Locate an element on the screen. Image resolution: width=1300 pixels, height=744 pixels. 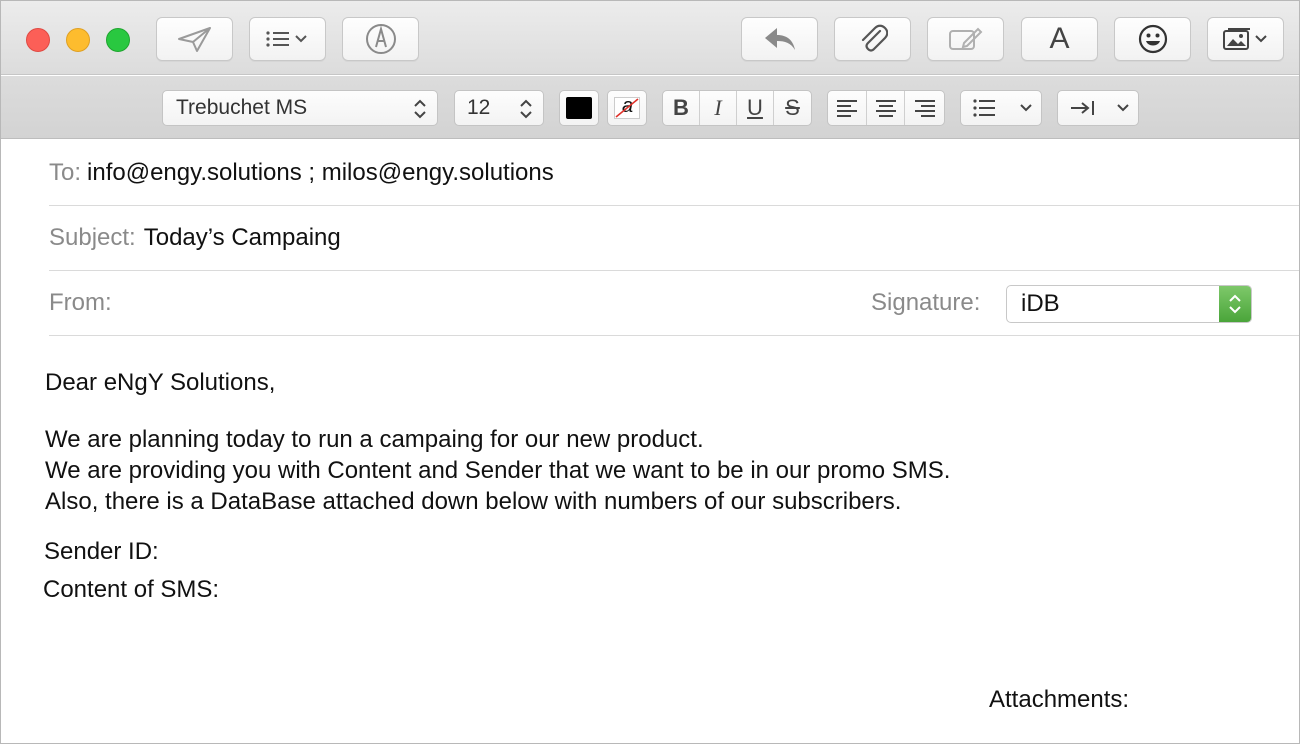
smiley-icon is located at coordinates (1153, 39).